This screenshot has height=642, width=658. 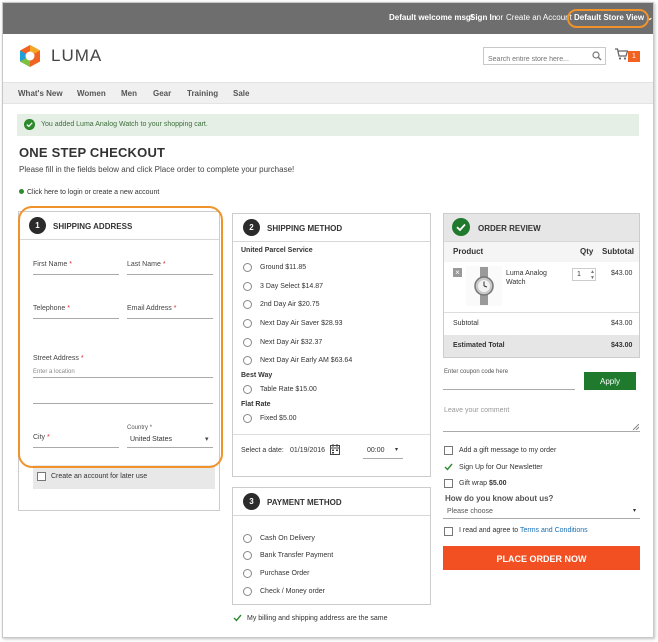 What do you see at coordinates (287, 538) in the screenshot?
I see `option-cash-on-delivery: Cash On Delivery` at bounding box center [287, 538].